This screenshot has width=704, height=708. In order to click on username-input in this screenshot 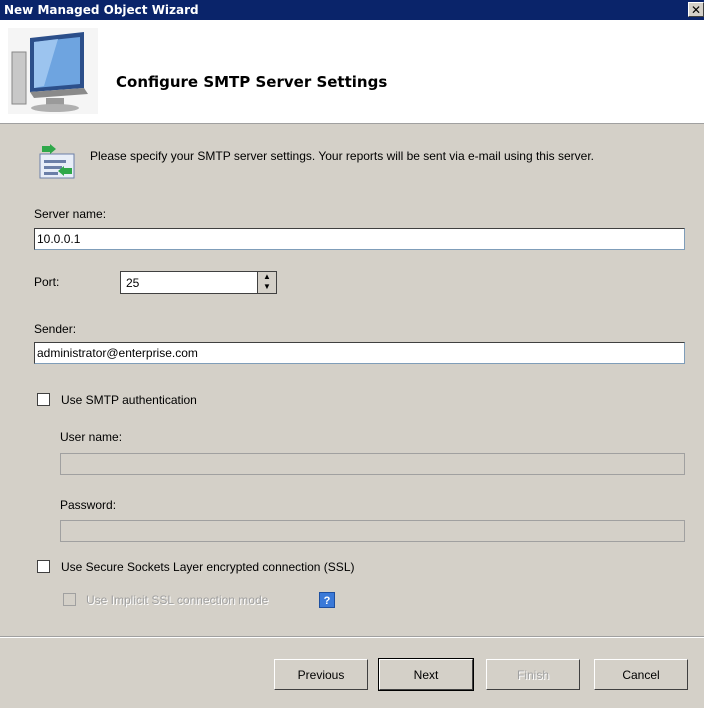, I will do `click(372, 464)`.